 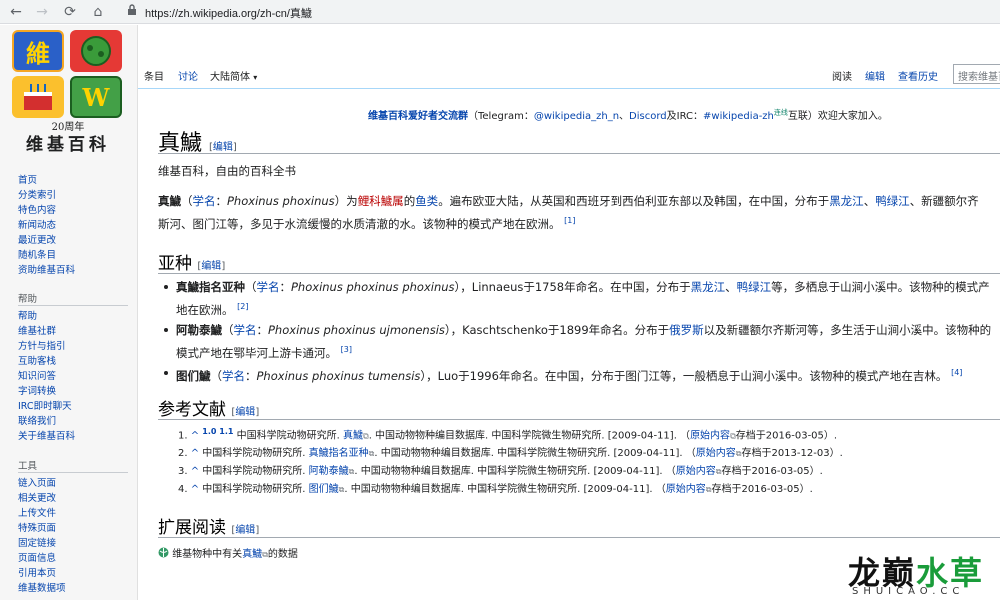 I want to click on ref-2-link: [2], so click(x=242, y=306).